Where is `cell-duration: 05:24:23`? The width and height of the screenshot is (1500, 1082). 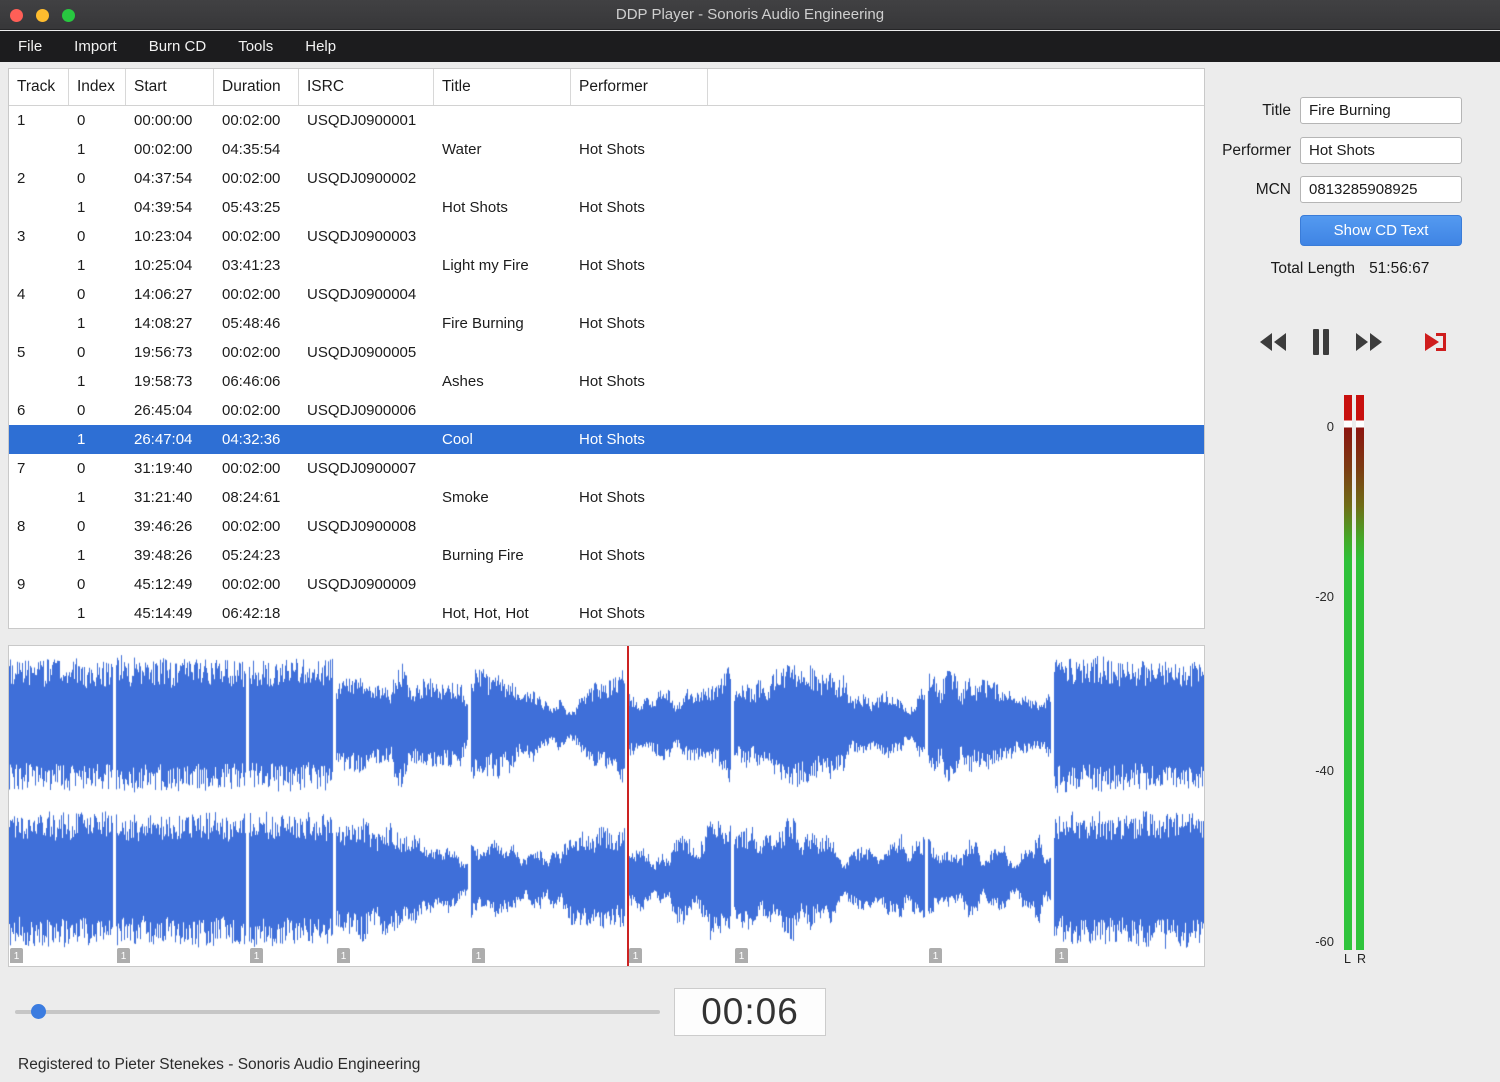 cell-duration: 05:24:23 is located at coordinates (251, 555).